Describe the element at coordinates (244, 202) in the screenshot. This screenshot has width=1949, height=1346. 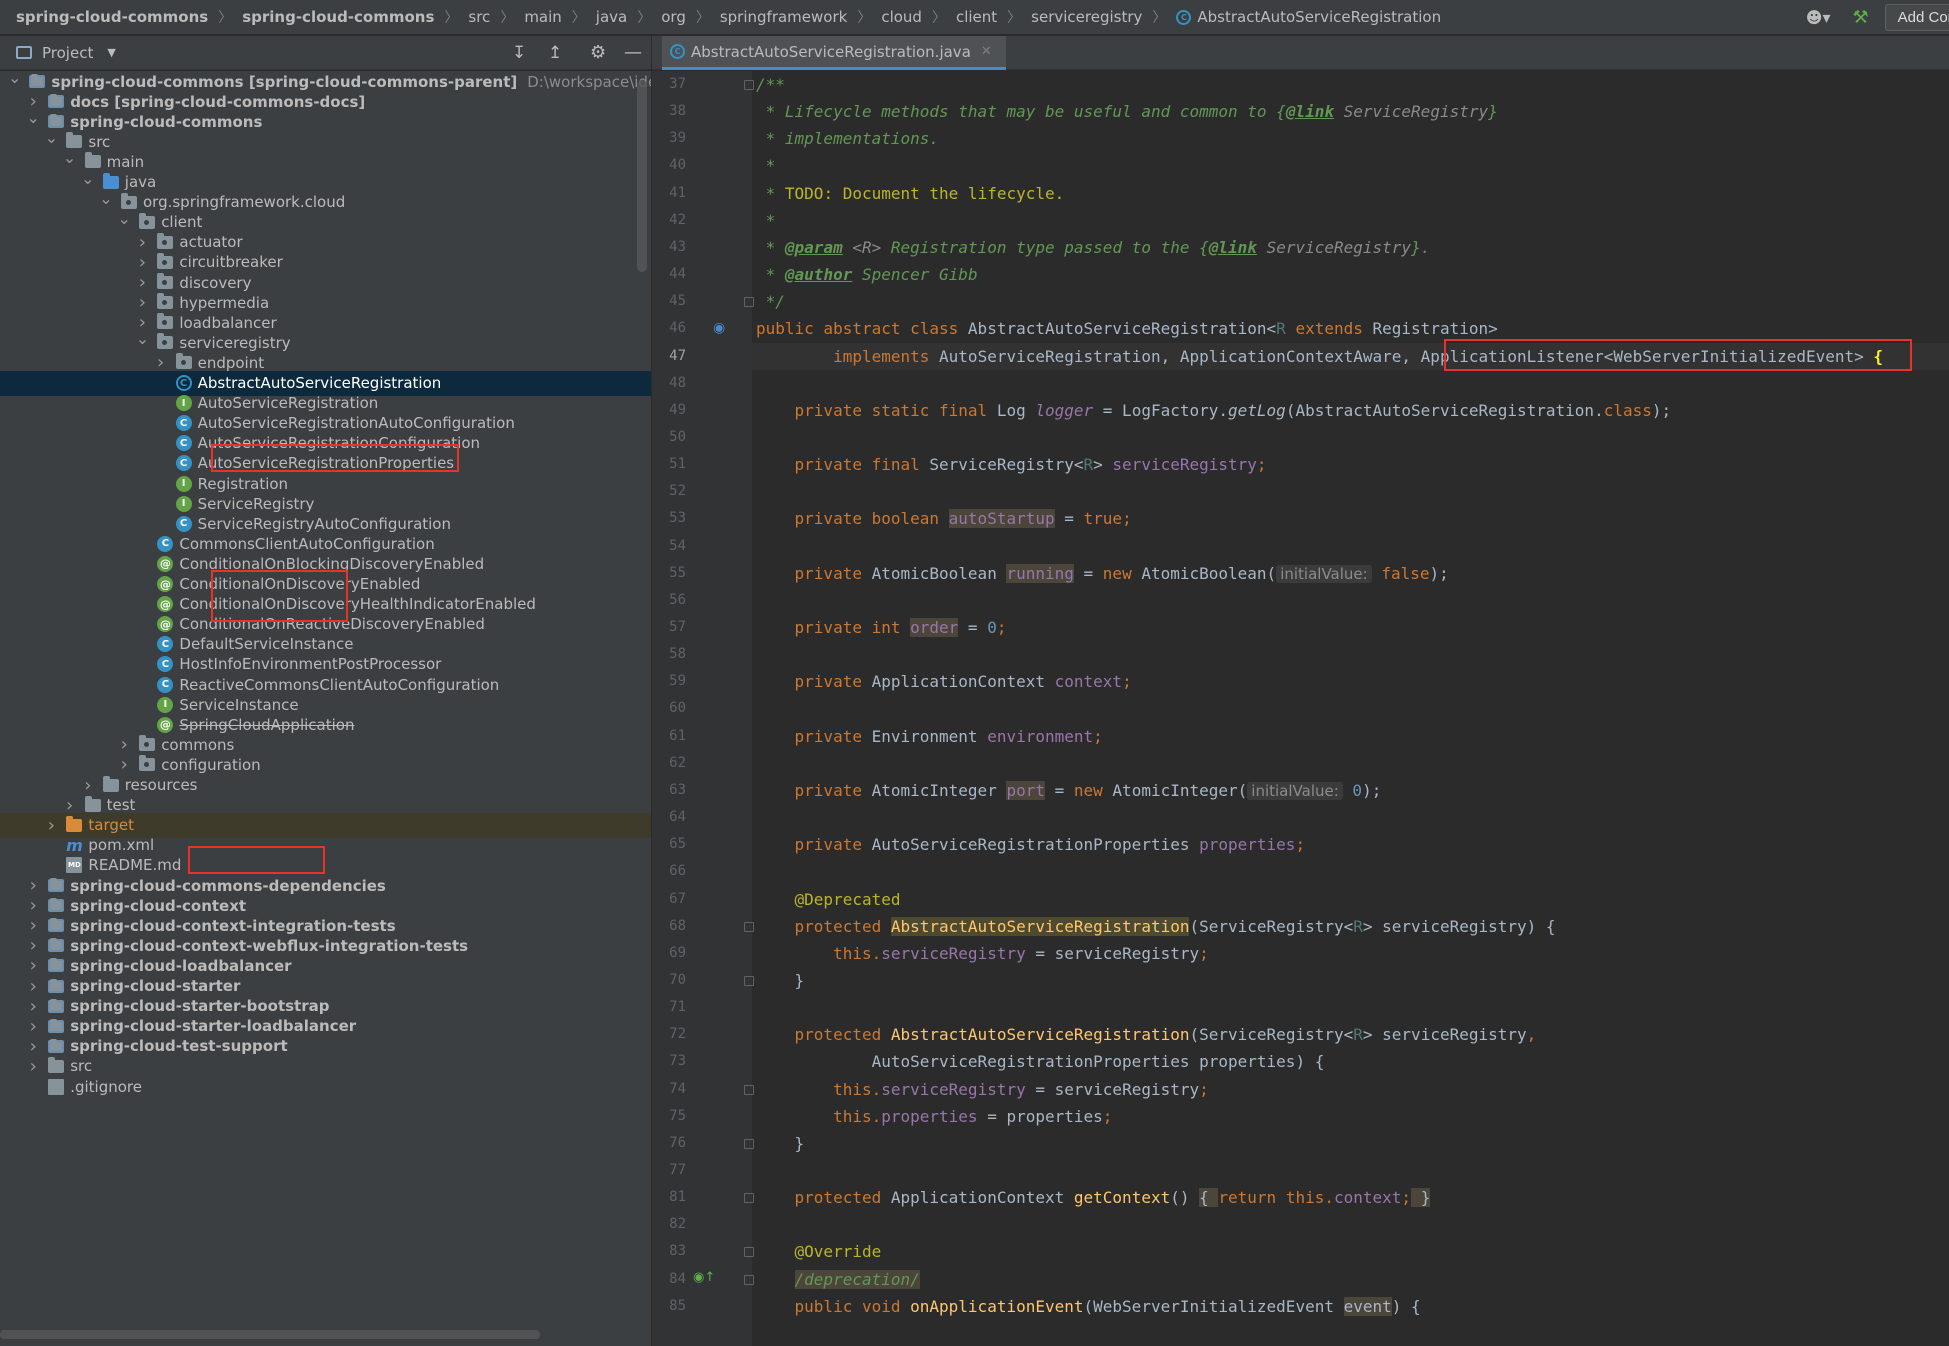
I see `tree-item-label: org.springframework.cloud` at that location.